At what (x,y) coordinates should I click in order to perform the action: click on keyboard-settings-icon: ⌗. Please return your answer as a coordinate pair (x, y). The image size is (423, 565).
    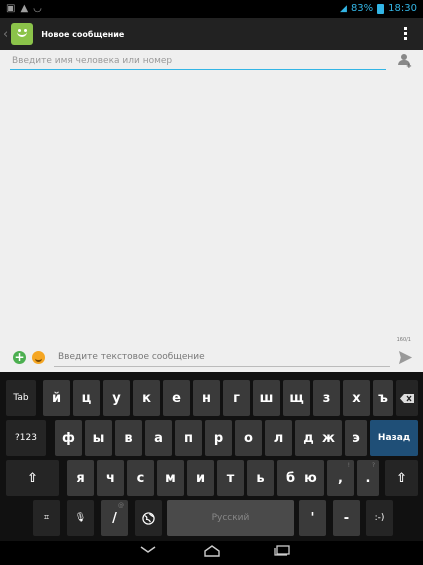
    Looking at the image, I should click on (46, 518).